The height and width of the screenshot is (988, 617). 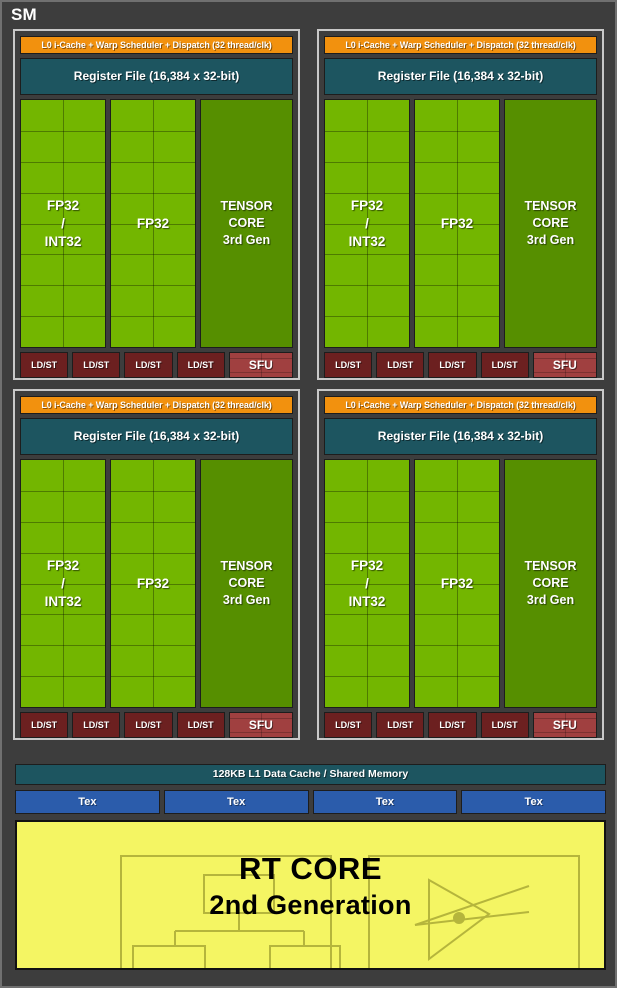 I want to click on sm-title: SM, so click(x=24, y=14).